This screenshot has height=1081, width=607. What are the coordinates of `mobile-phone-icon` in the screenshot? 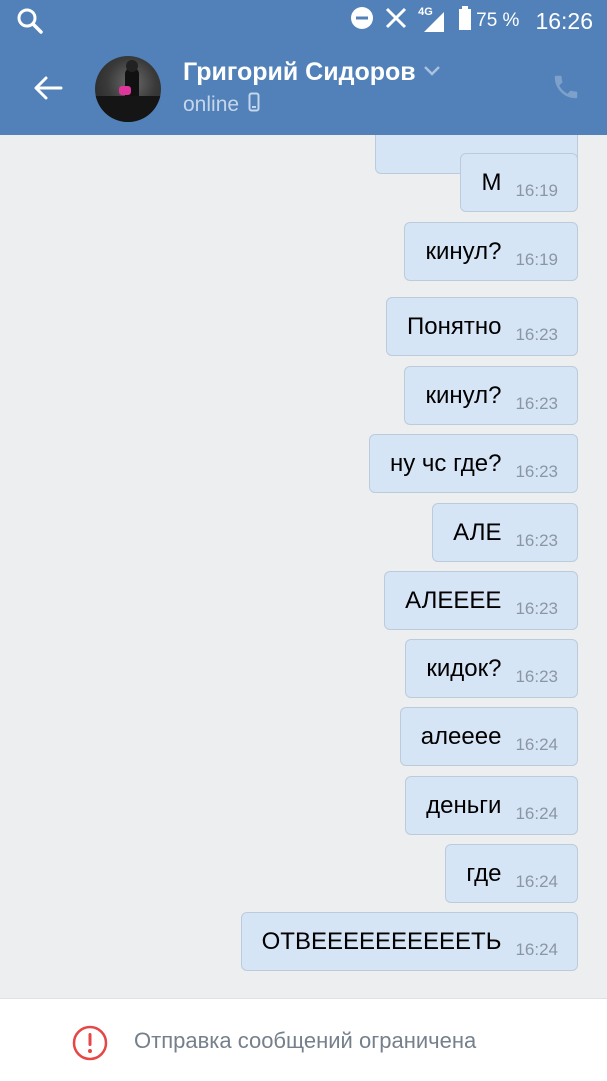 It's located at (254, 105).